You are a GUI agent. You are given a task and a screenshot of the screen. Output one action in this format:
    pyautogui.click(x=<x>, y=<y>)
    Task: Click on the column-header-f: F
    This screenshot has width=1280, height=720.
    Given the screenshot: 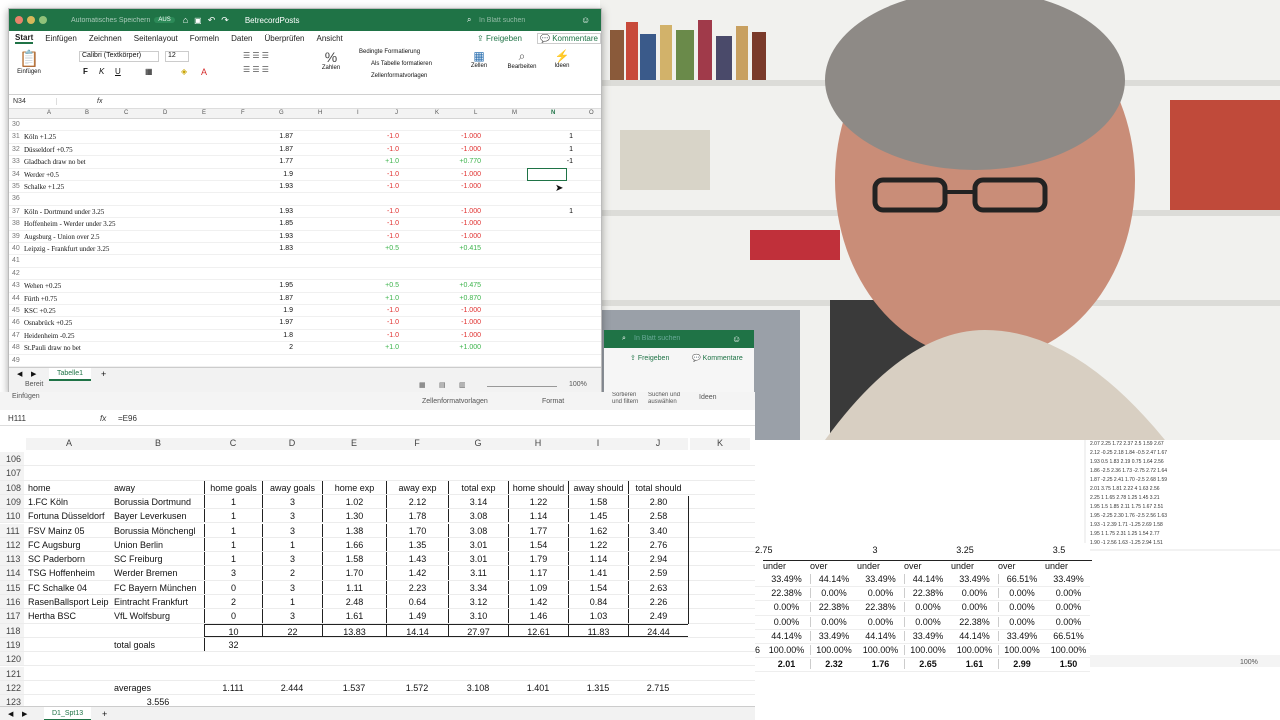 What is the action you would take?
    pyautogui.click(x=243, y=113)
    